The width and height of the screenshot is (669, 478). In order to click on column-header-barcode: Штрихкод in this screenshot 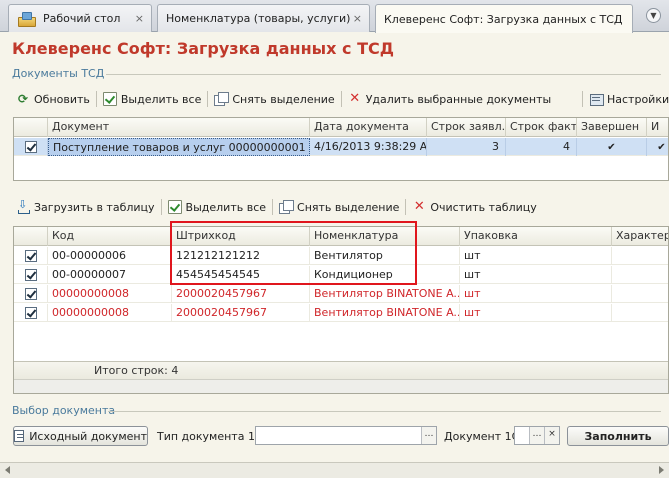, I will do `click(241, 236)`.